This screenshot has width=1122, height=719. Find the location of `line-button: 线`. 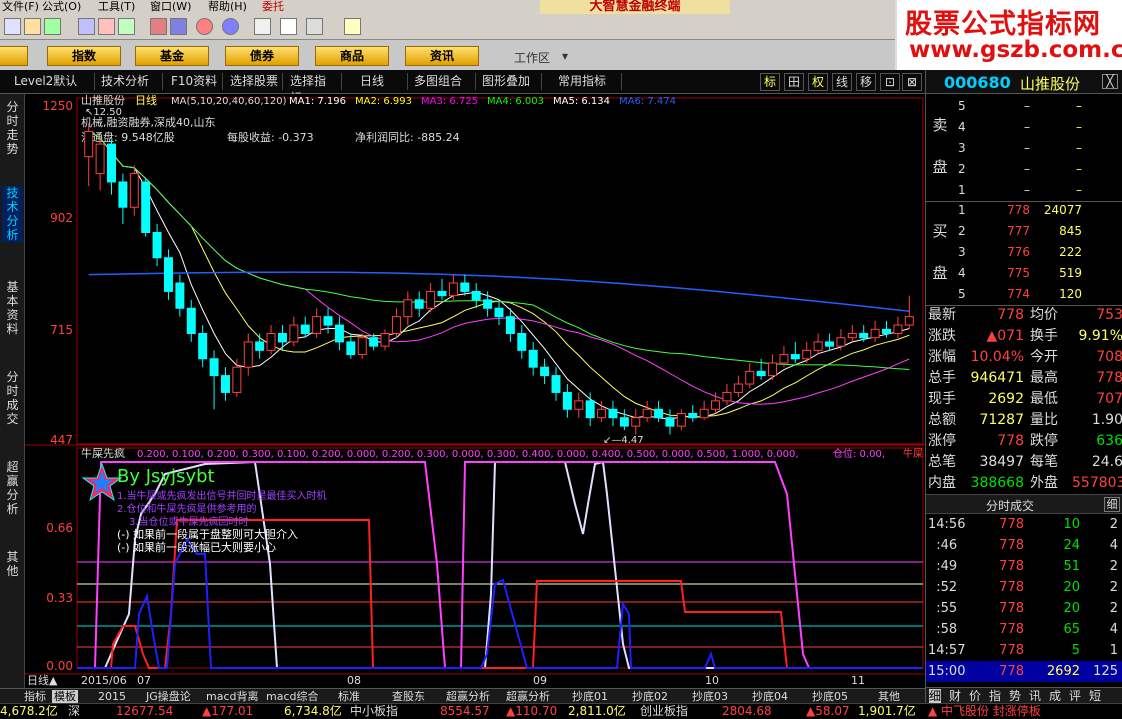

line-button: 线 is located at coordinates (842, 82).